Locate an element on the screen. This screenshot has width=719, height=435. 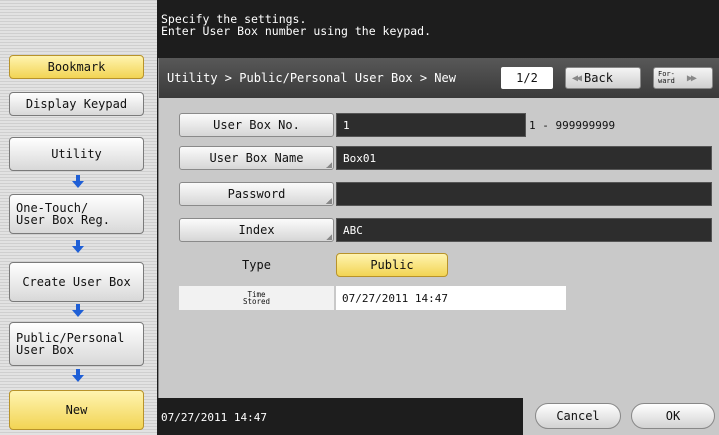
cancel-label: Cancel is located at coordinates (578, 416).